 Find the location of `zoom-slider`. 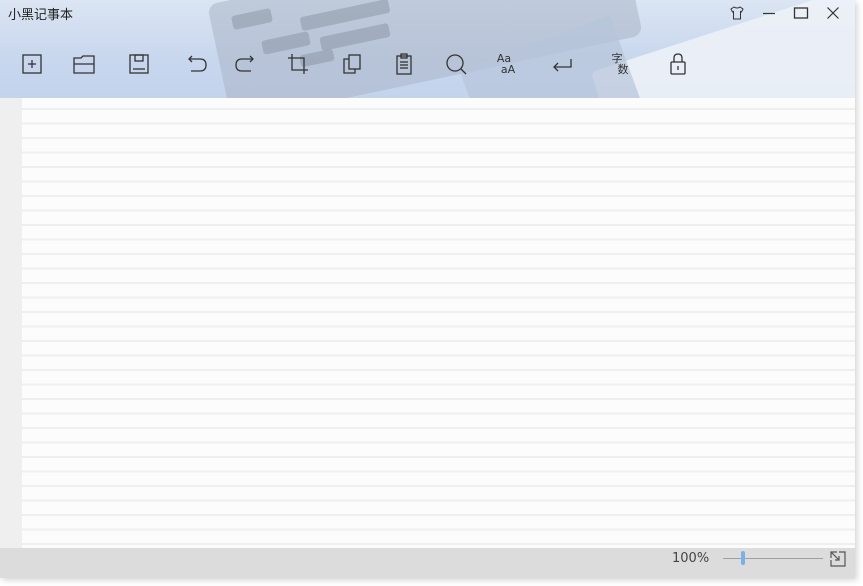

zoom-slider is located at coordinates (773, 559).